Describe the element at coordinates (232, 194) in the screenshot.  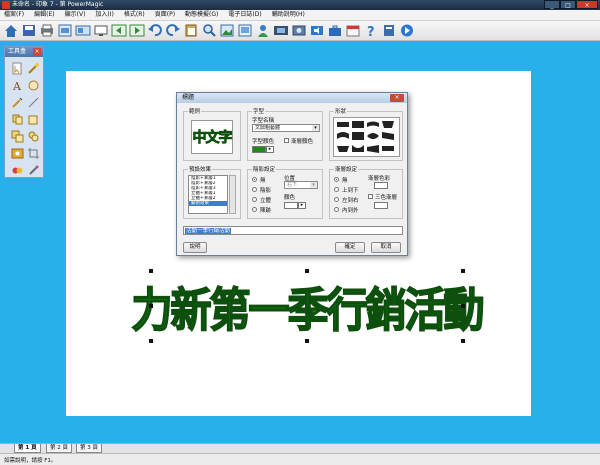
I see `preset-scrollbar` at that location.